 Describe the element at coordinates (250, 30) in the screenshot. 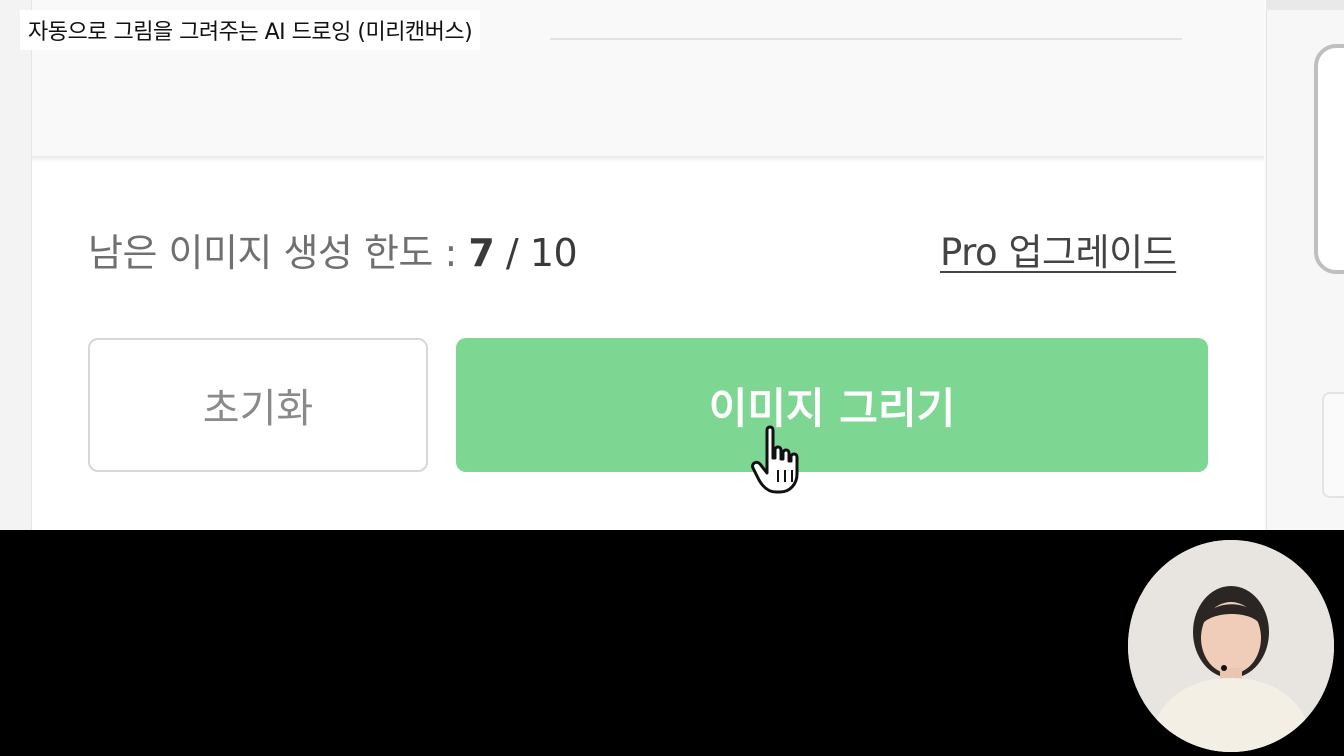

I see `video-caption: 자동으로 그림을 그려주는 AI 드로잉 (미리캔버스)` at that location.